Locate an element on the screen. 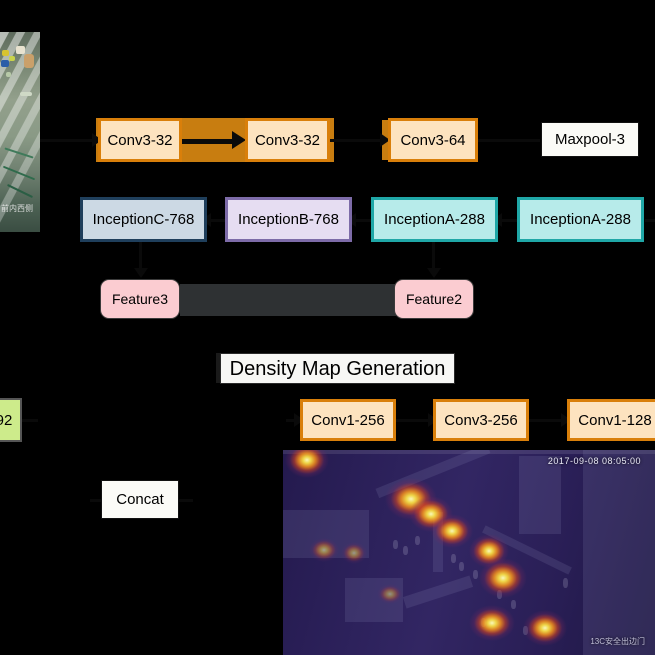  node-inceptionC-768-label: InceptionC-768 is located at coordinates (143, 219).